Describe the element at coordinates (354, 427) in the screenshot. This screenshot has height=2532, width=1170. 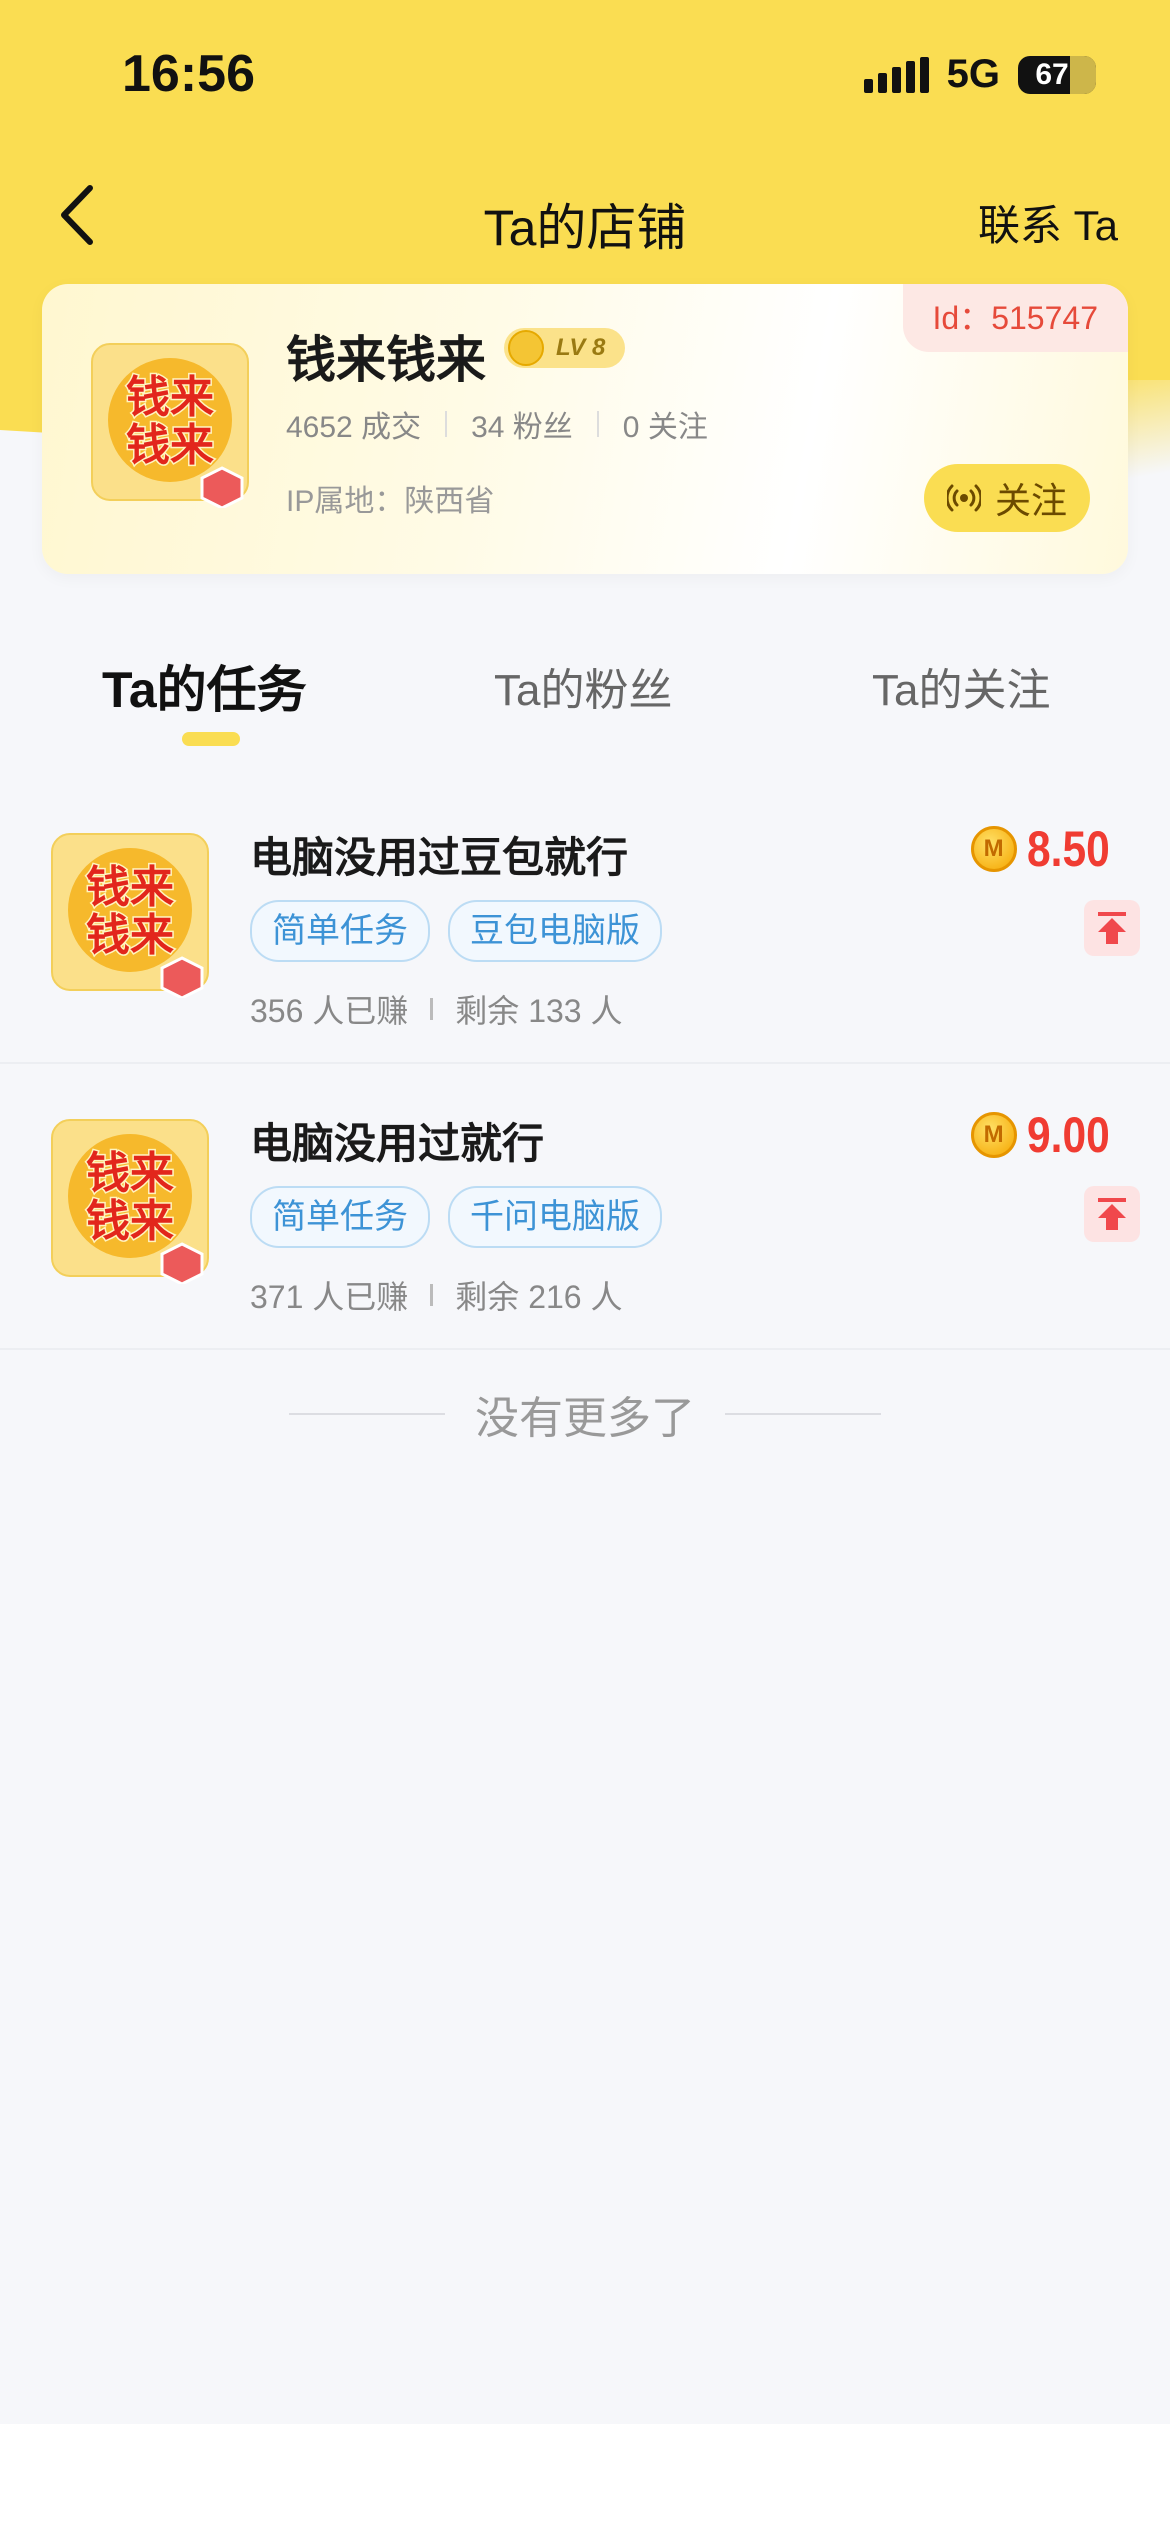
I see `stat-deals: 4652 成交` at that location.